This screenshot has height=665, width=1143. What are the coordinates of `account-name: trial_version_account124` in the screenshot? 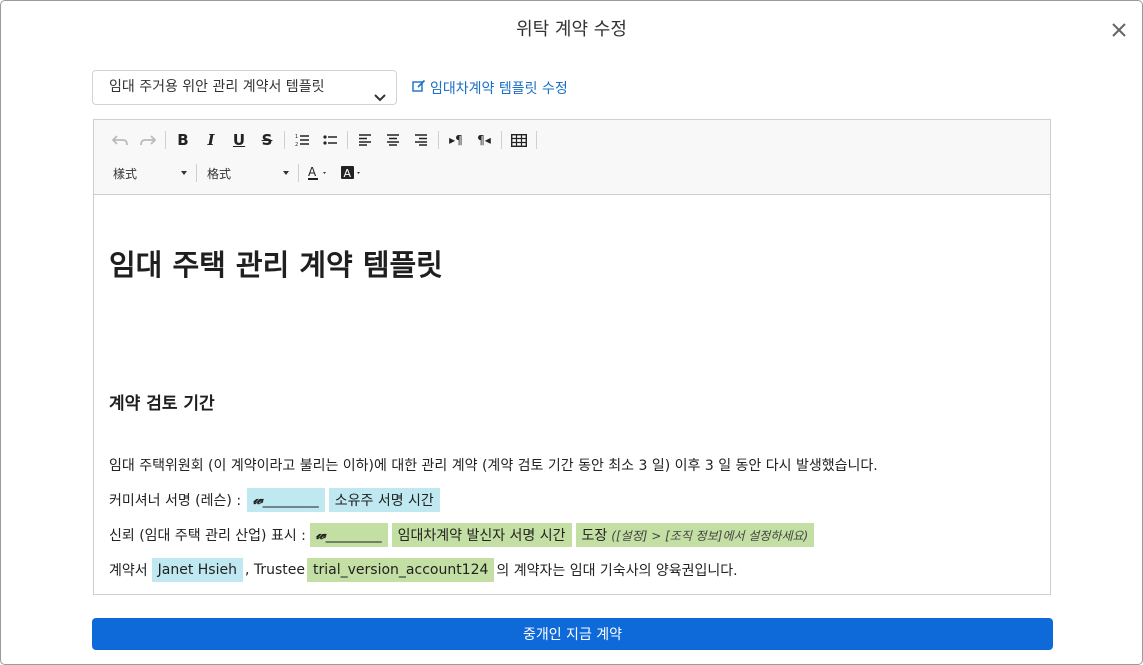 It's located at (401, 570).